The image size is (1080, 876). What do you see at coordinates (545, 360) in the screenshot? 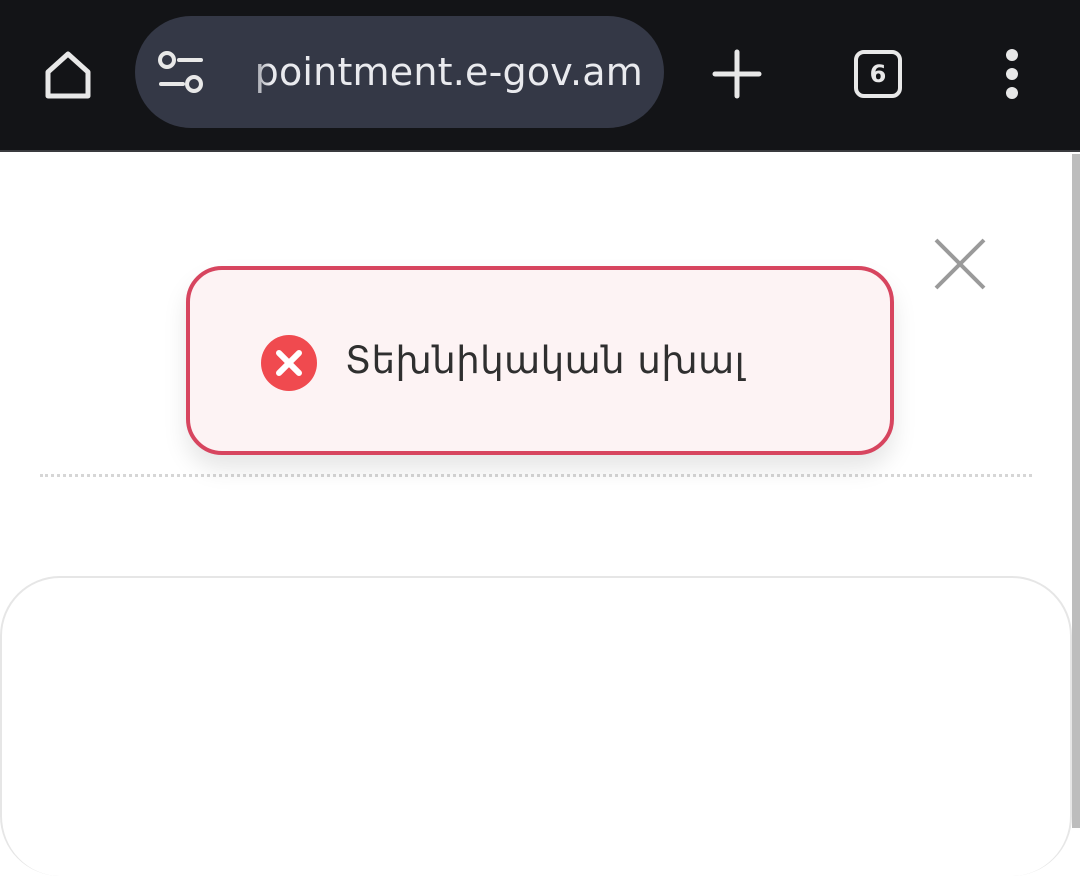
I see `toast-message: Տեխնիկական սխալ` at bounding box center [545, 360].